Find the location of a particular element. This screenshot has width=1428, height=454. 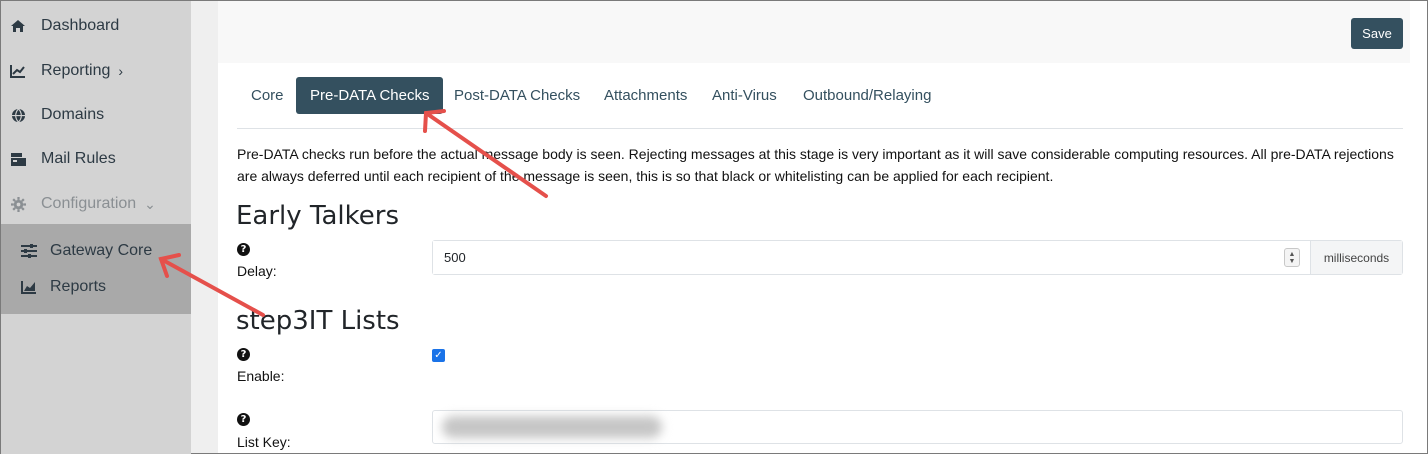

sidebar-item-configuration: Configuration ⌄ is located at coordinates (96, 204).